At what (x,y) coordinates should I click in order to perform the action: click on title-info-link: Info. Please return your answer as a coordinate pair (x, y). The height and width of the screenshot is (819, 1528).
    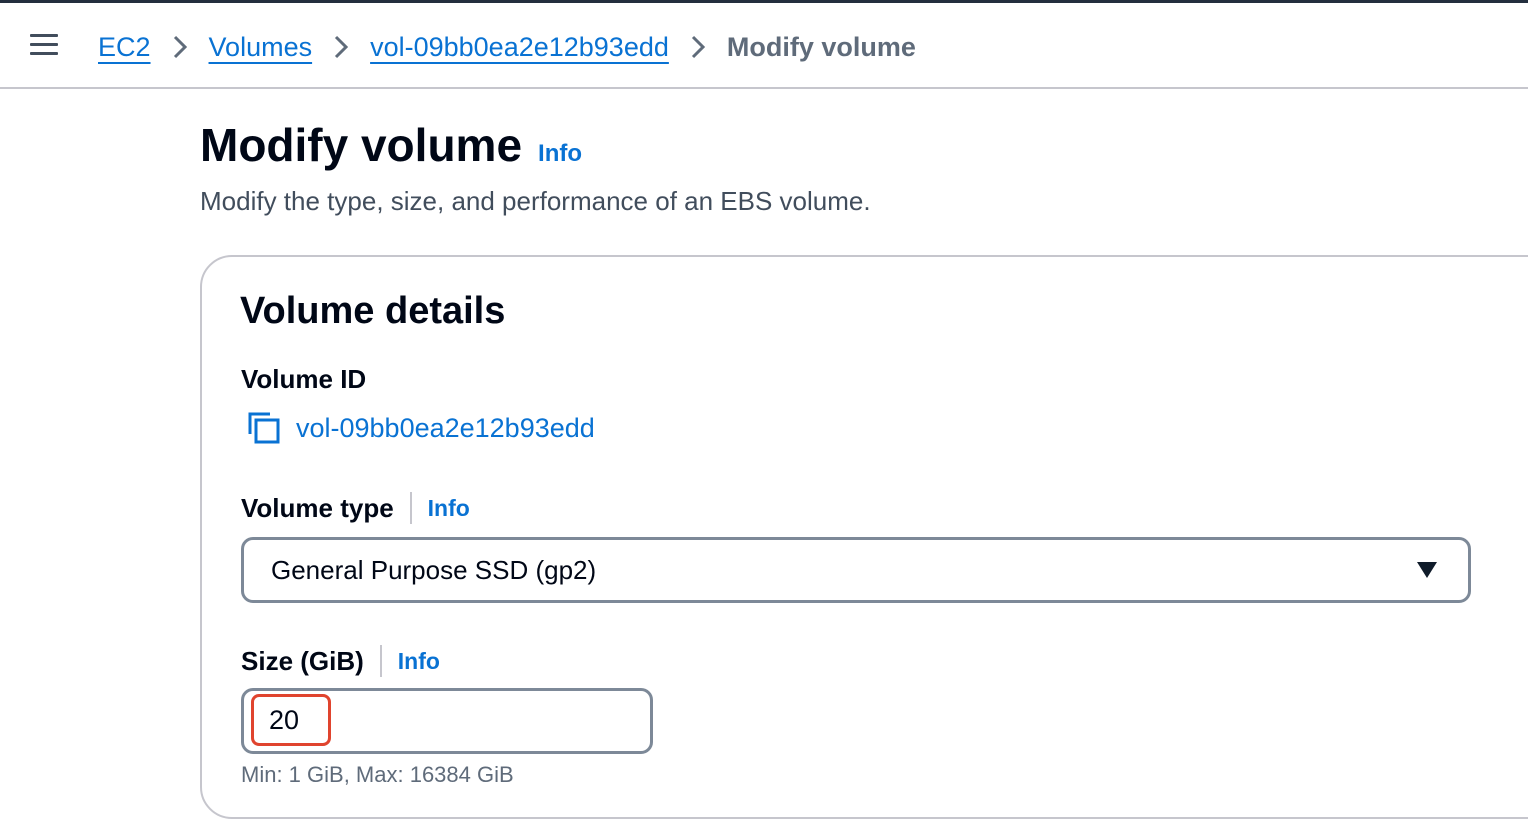
    Looking at the image, I should click on (560, 154).